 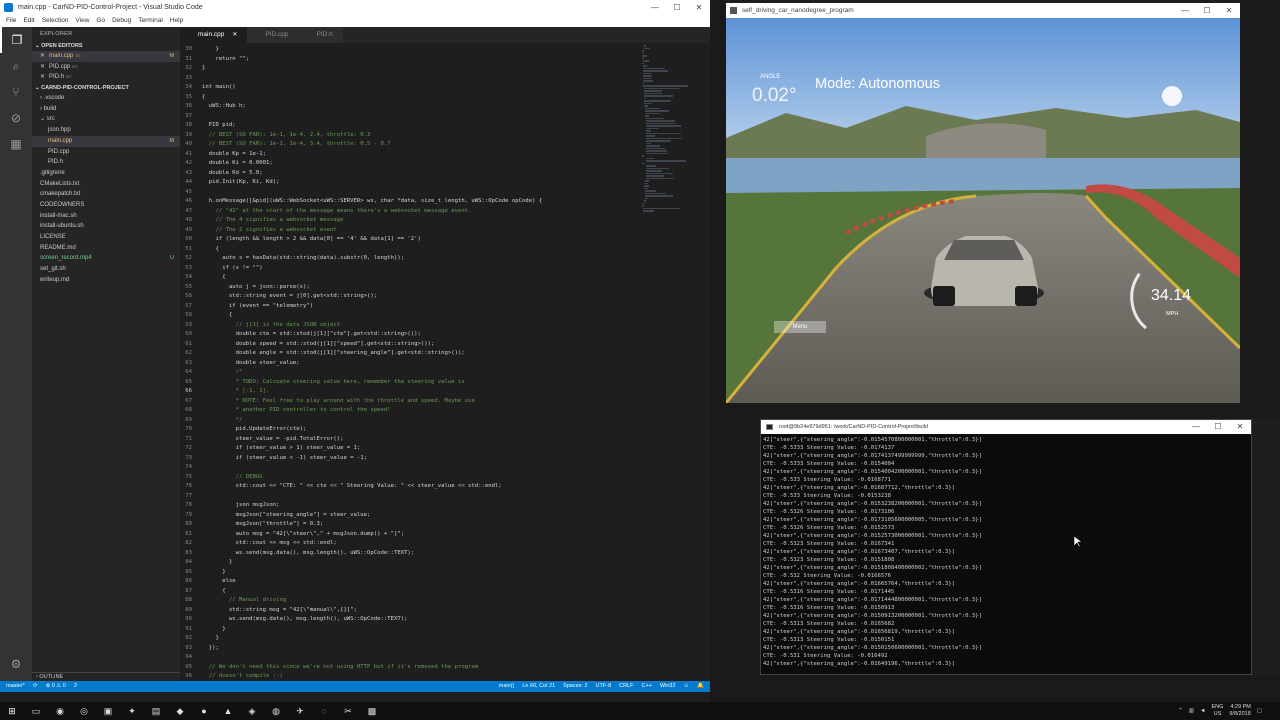 What do you see at coordinates (1180, 711) in the screenshot?
I see `tray-arrow-icon: ⌃` at bounding box center [1180, 711].